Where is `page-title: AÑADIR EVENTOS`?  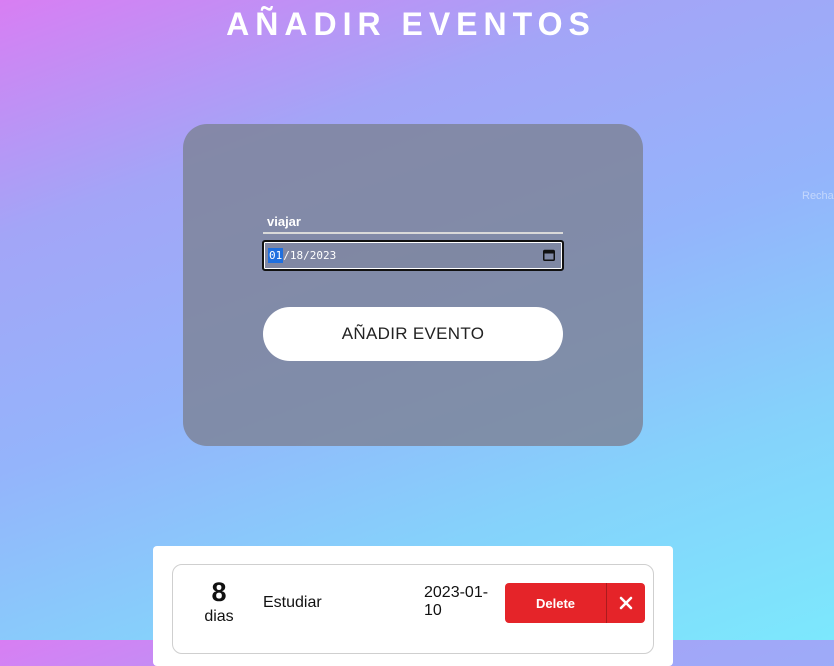
page-title: AÑADIR EVENTOS is located at coordinates (411, 24).